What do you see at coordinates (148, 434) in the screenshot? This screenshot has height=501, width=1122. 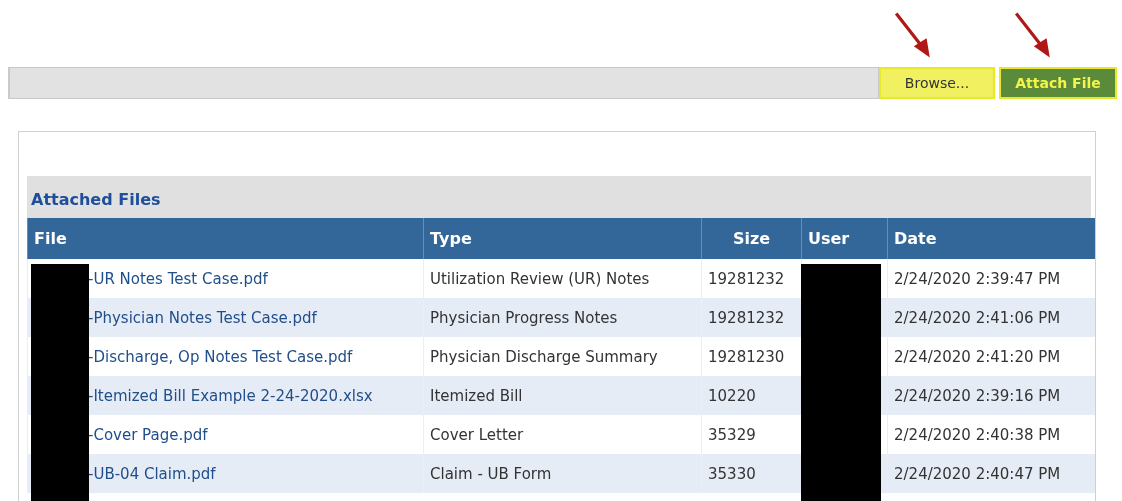 I see `file-link: -Cover Page.pdf` at bounding box center [148, 434].